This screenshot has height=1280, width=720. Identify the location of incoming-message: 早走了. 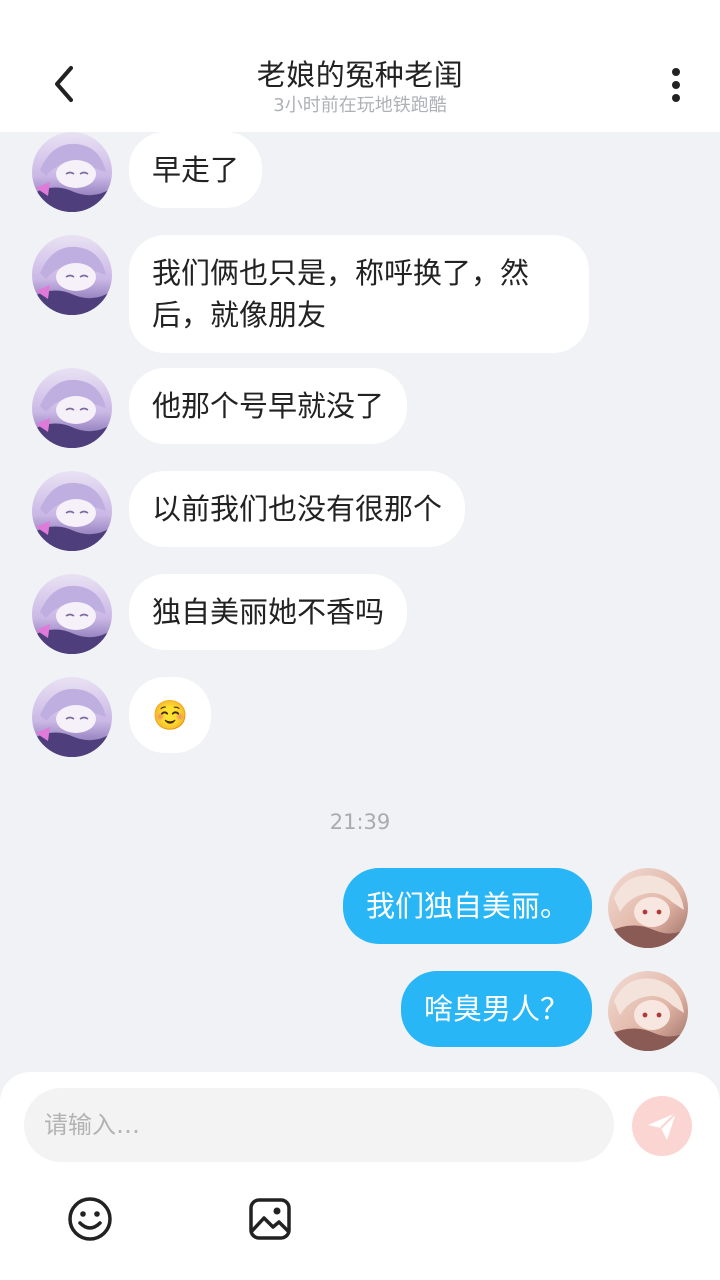
(196, 170).